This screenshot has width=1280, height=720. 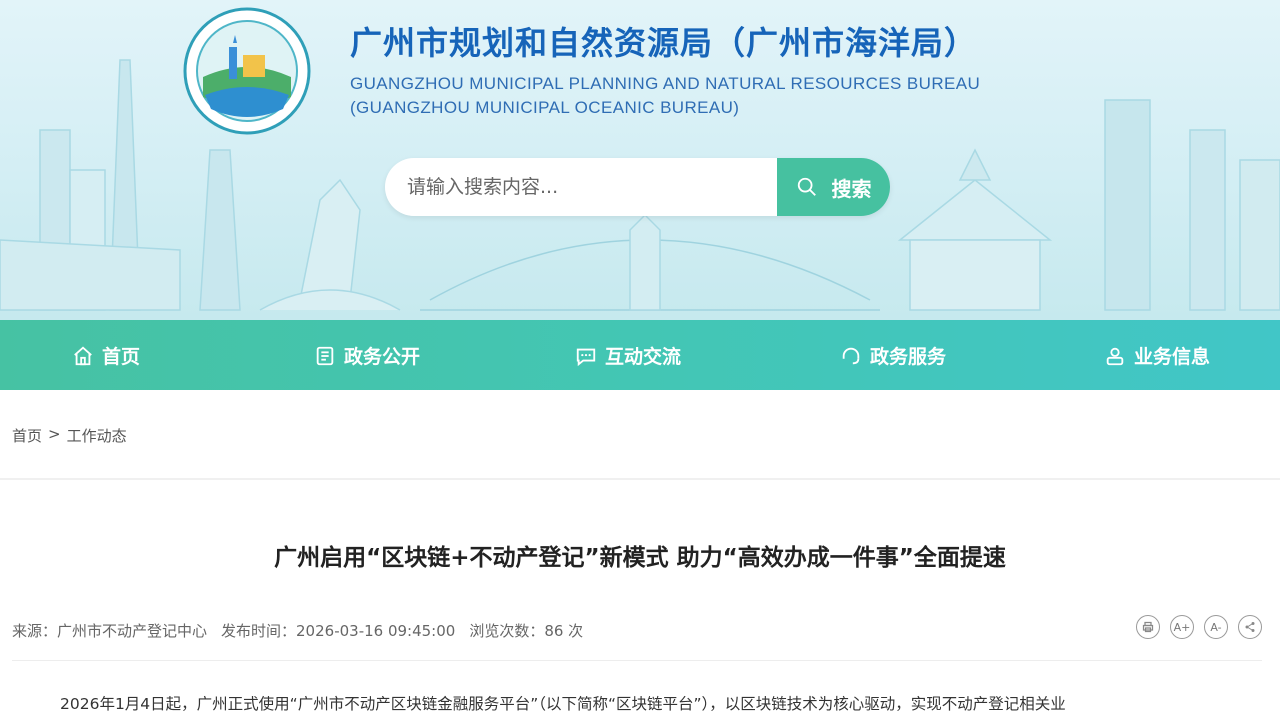 What do you see at coordinates (806, 186) in the screenshot?
I see `search-icon` at bounding box center [806, 186].